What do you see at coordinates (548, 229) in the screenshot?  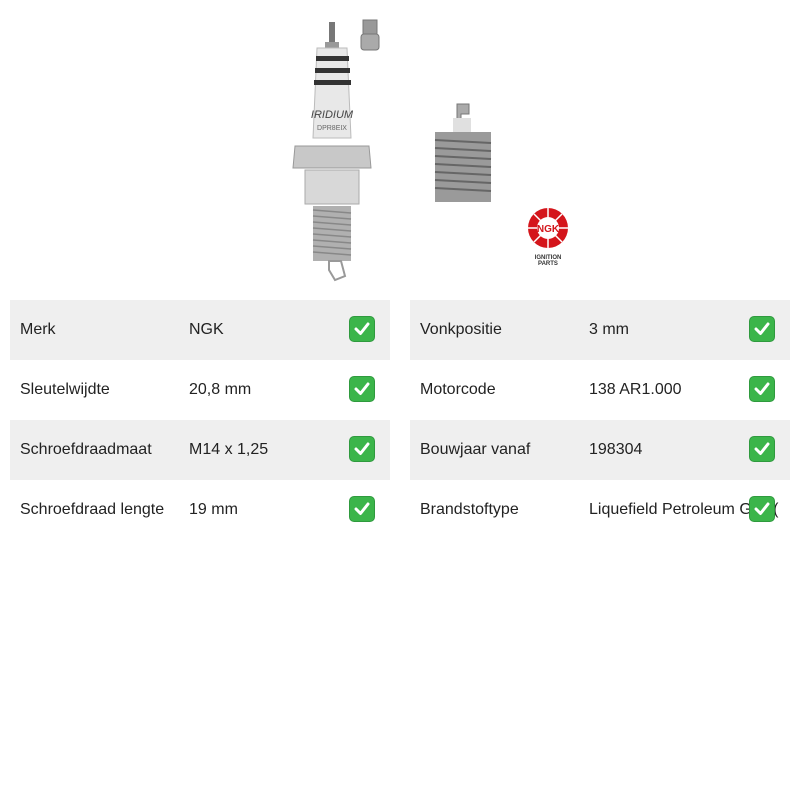 I see `ngk-logo-text: NGK` at bounding box center [548, 229].